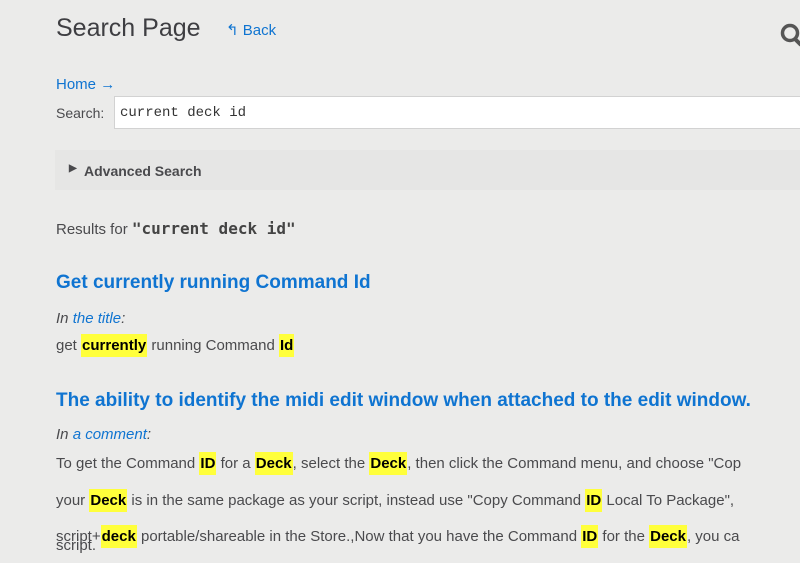 This screenshot has height=563, width=800. Describe the element at coordinates (713, 536) in the screenshot. I see `snippet-text: , you ca` at that location.